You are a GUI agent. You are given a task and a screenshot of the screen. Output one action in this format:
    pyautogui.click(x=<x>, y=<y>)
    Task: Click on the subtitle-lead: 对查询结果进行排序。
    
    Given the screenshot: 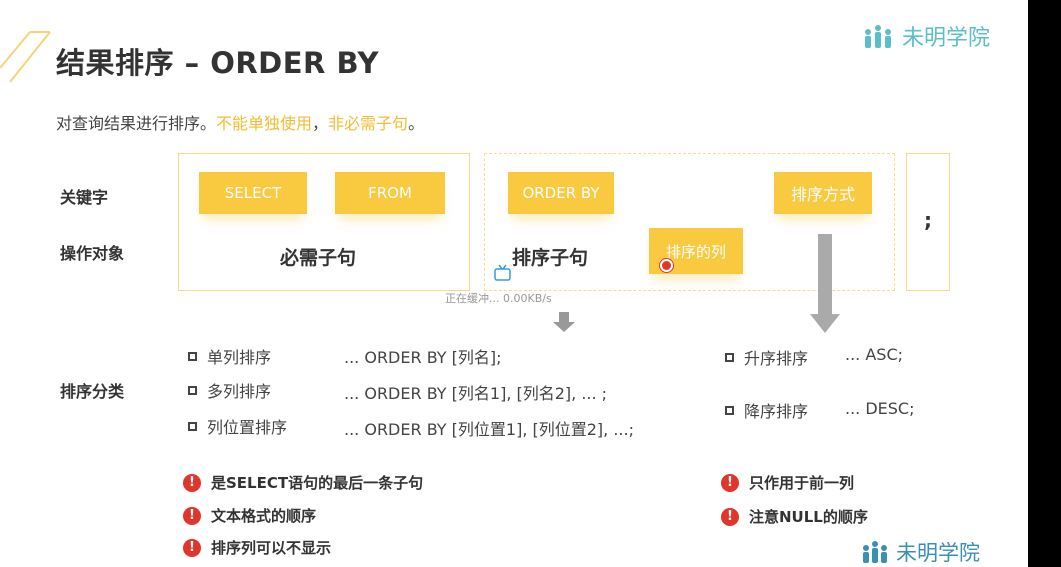 What is the action you would take?
    pyautogui.click(x=136, y=123)
    